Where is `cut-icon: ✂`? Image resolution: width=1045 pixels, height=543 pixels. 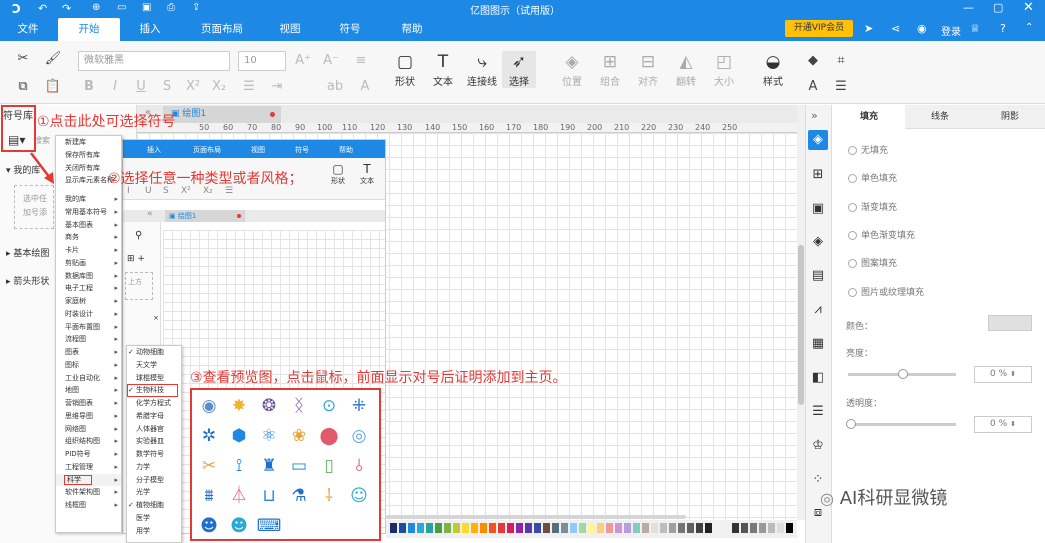 cut-icon: ✂ is located at coordinates (23, 58).